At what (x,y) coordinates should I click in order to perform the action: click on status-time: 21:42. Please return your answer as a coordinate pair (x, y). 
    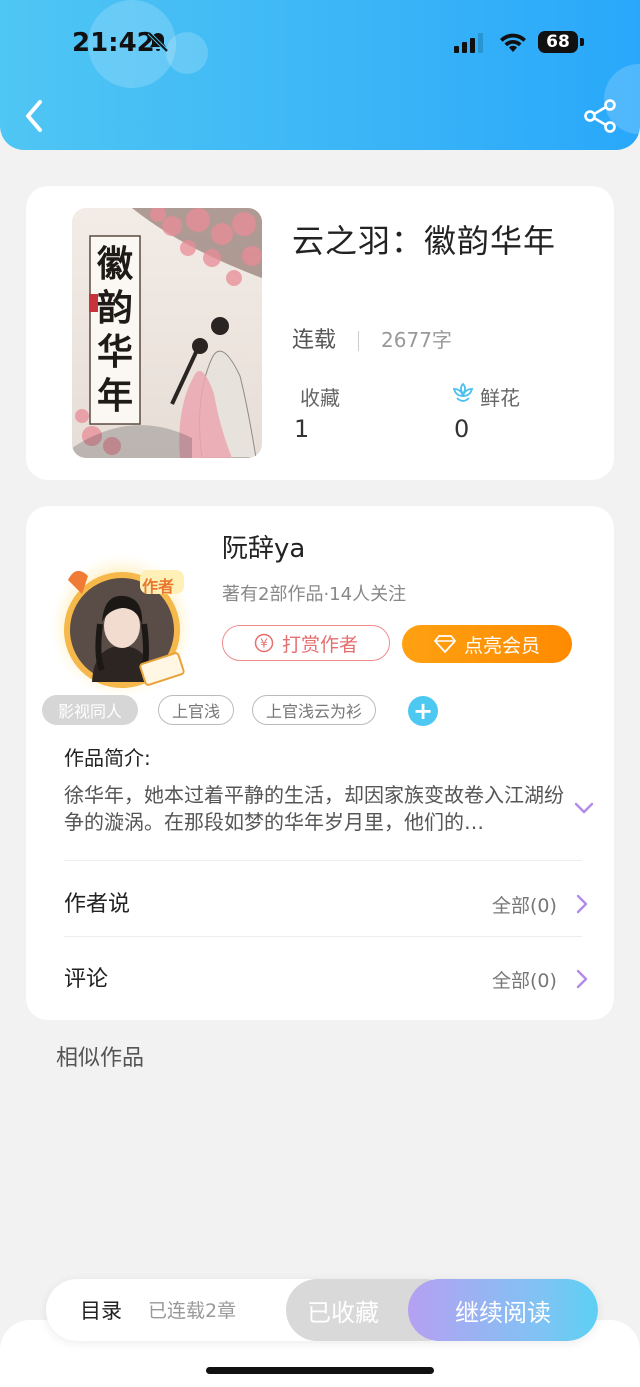
    Looking at the image, I should click on (113, 43).